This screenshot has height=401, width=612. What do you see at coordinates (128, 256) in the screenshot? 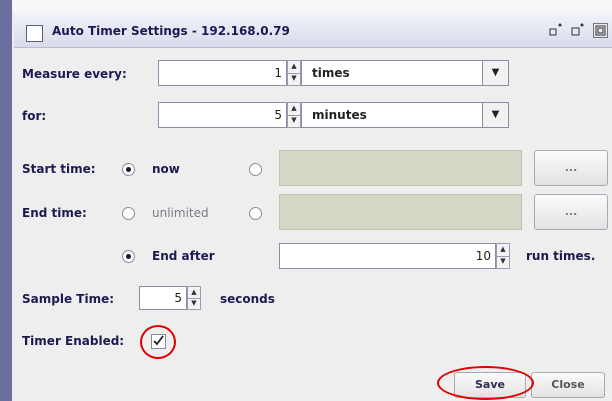
I see `end-after-radio` at bounding box center [128, 256].